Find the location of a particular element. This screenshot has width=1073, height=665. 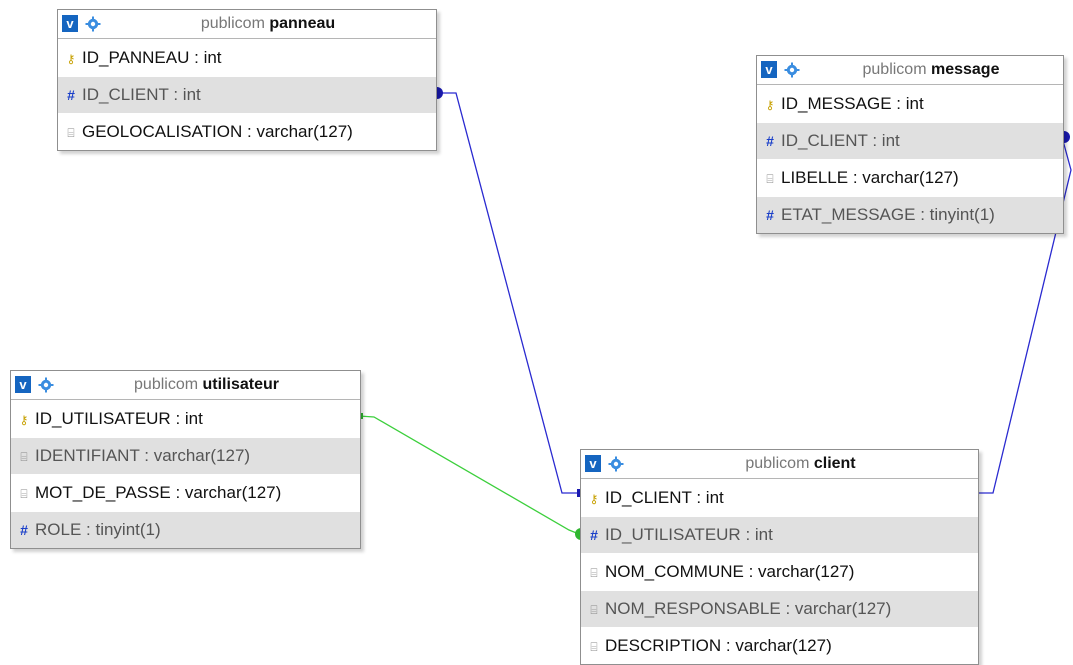

column-row: ⌸ NOM_COMMUNE : varchar(127) is located at coordinates (779, 571).